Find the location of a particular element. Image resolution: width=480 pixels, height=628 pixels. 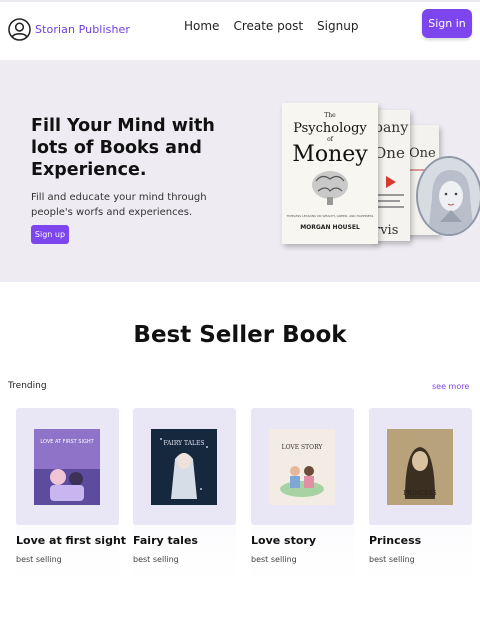

cover-text-fairy-tales: FAIRY TALES is located at coordinates (183, 443).